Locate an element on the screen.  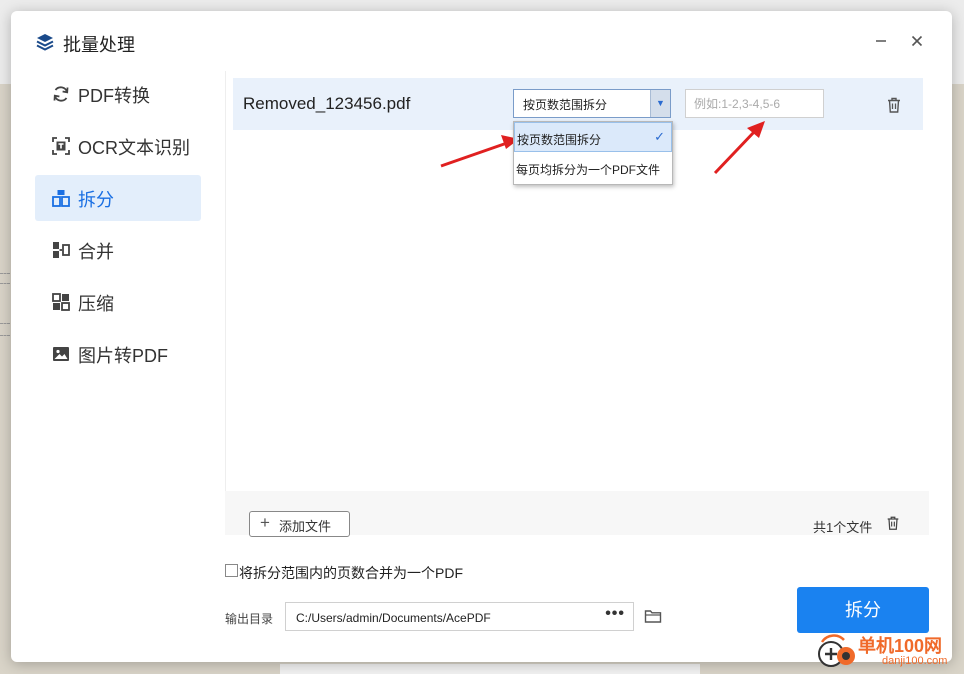
split-mode-dropdown: 按页数范围拆分 ✓ 每页均拆分为一个PDF文件 is located at coordinates (593, 153).